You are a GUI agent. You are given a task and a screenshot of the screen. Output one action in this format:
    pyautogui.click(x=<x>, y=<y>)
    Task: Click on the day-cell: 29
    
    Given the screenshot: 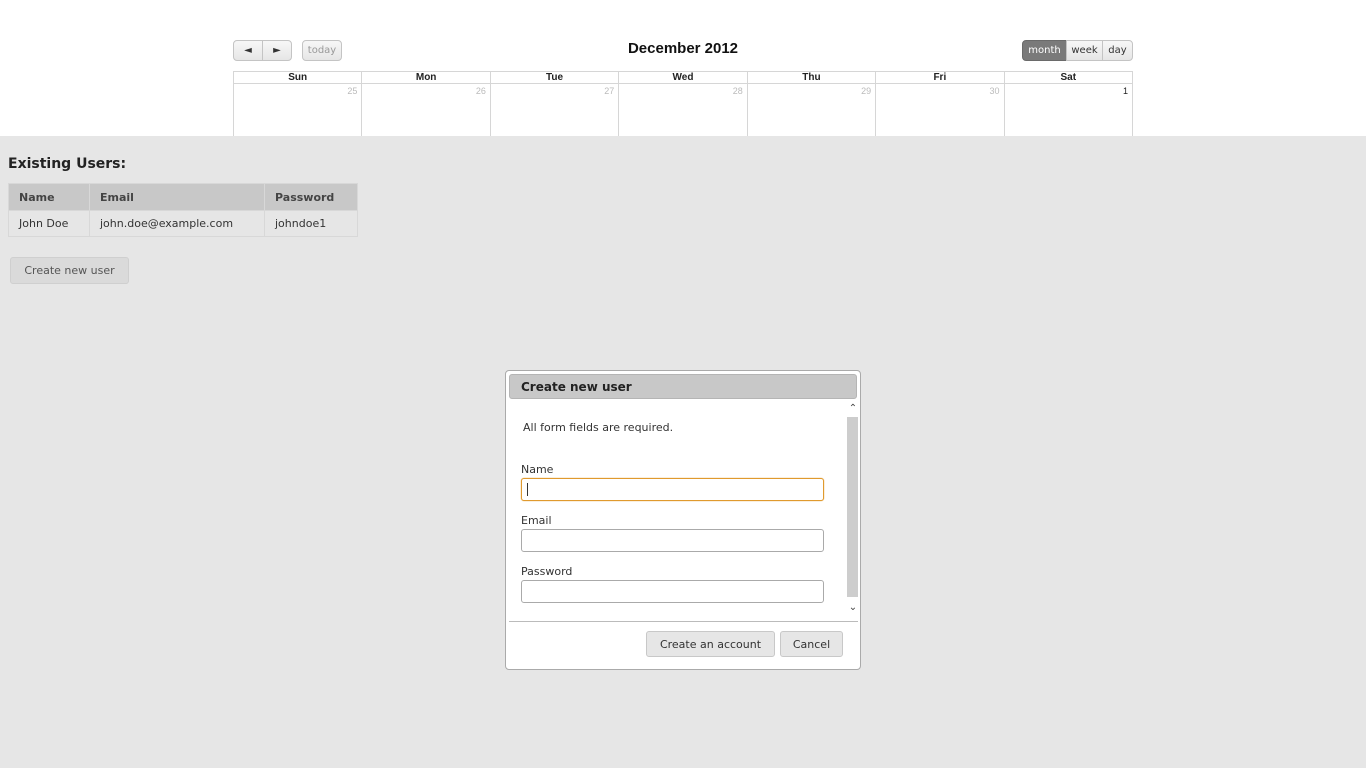 What is the action you would take?
    pyautogui.click(x=812, y=110)
    